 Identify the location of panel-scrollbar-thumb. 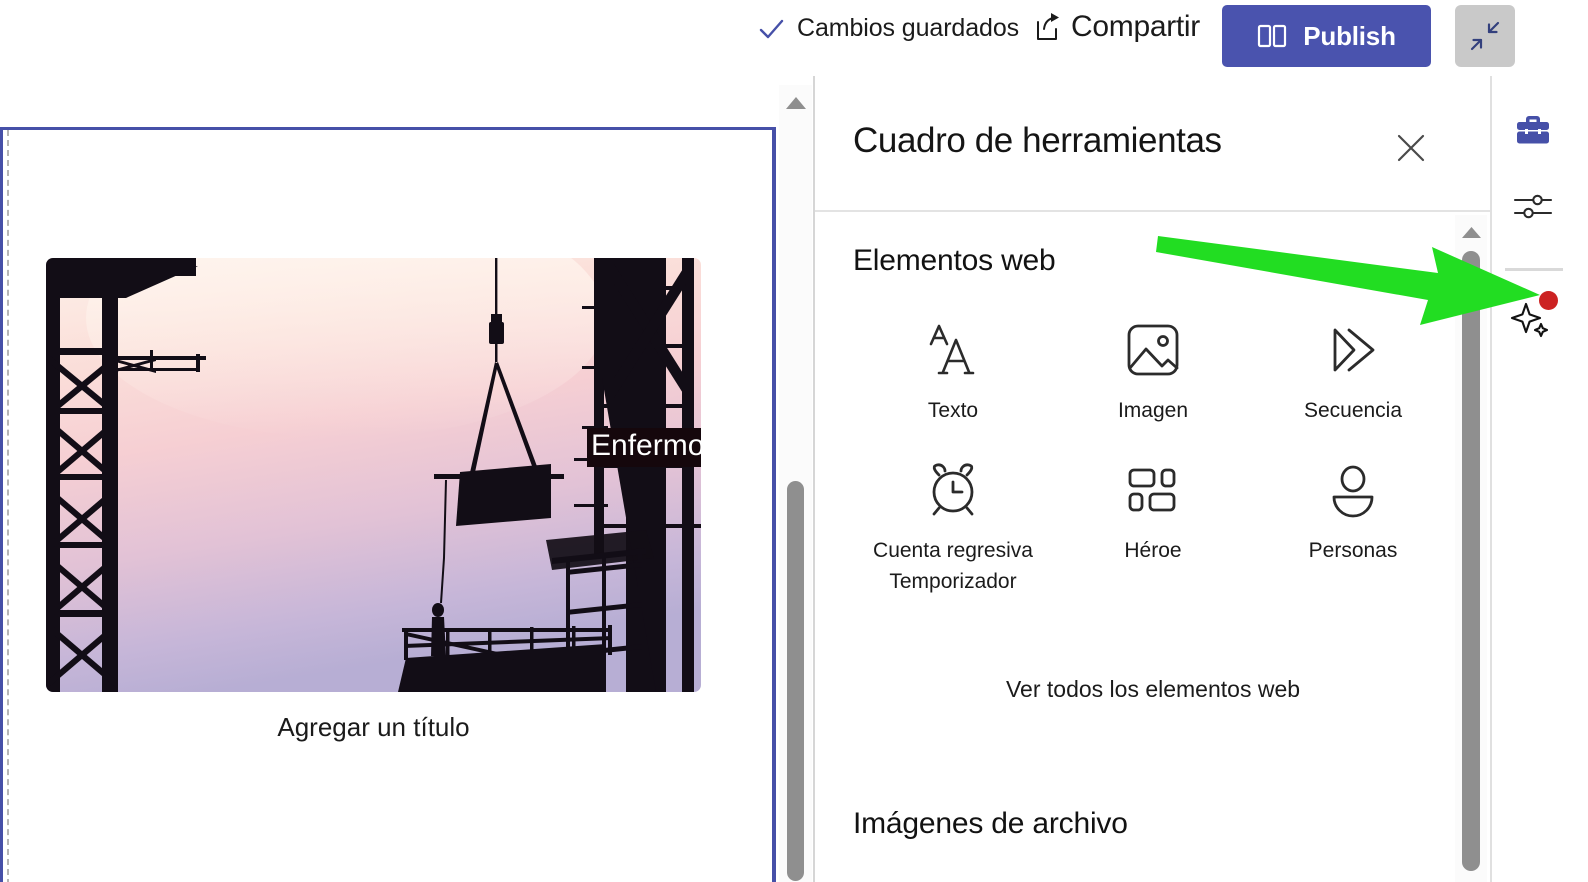
(1471, 561).